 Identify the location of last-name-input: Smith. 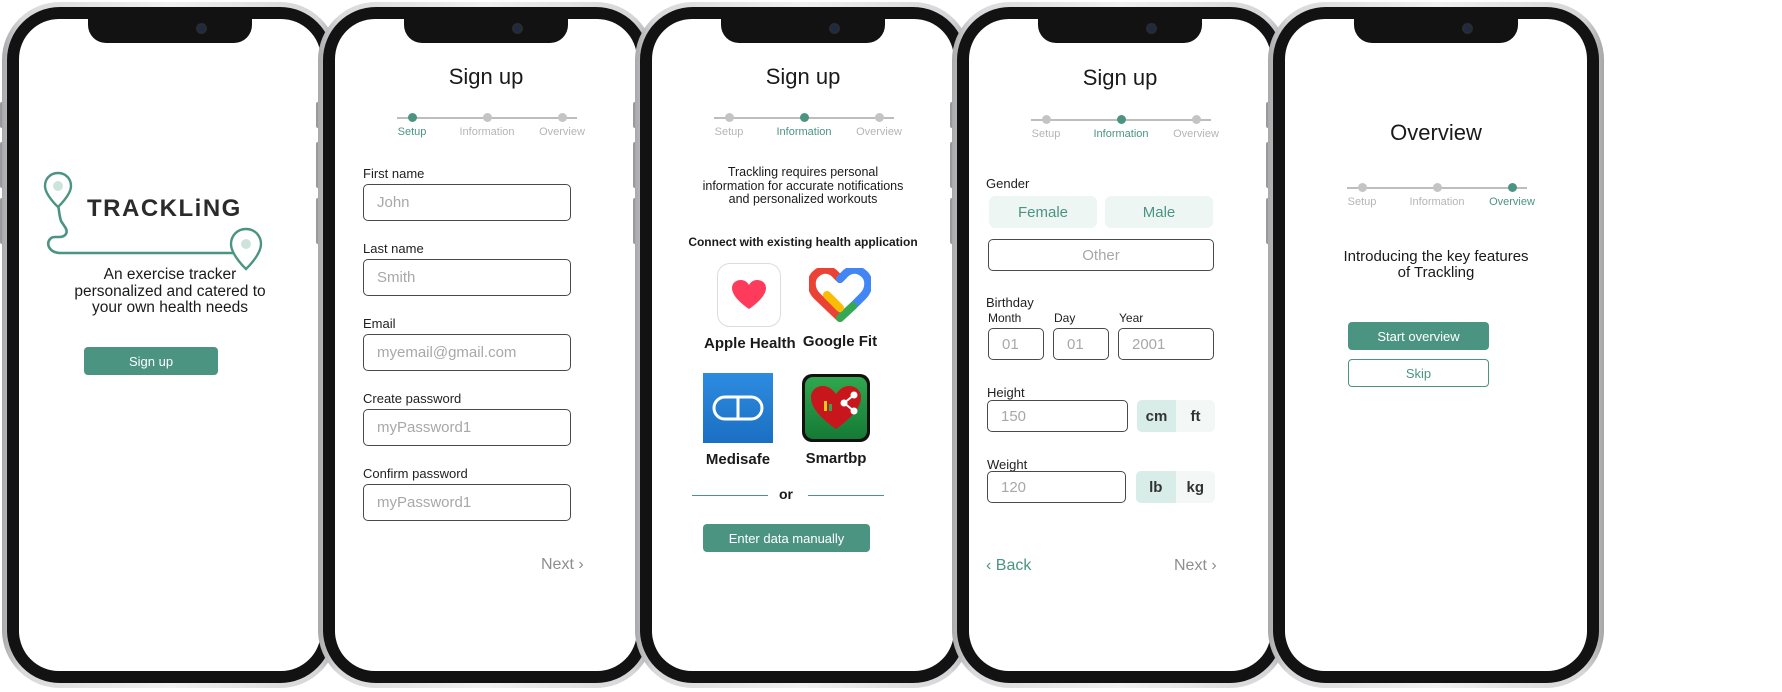
(467, 277).